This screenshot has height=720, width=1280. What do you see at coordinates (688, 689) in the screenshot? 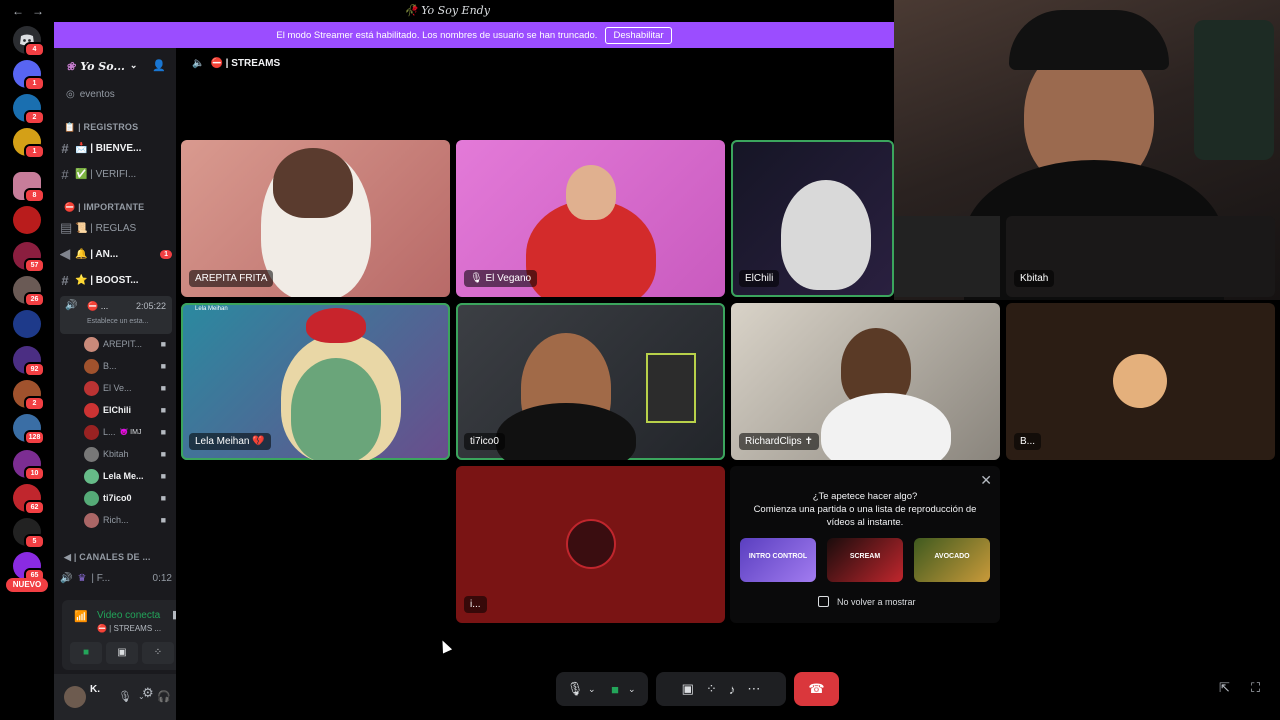
I see `screen-share-icon: ▣` at bounding box center [688, 689].